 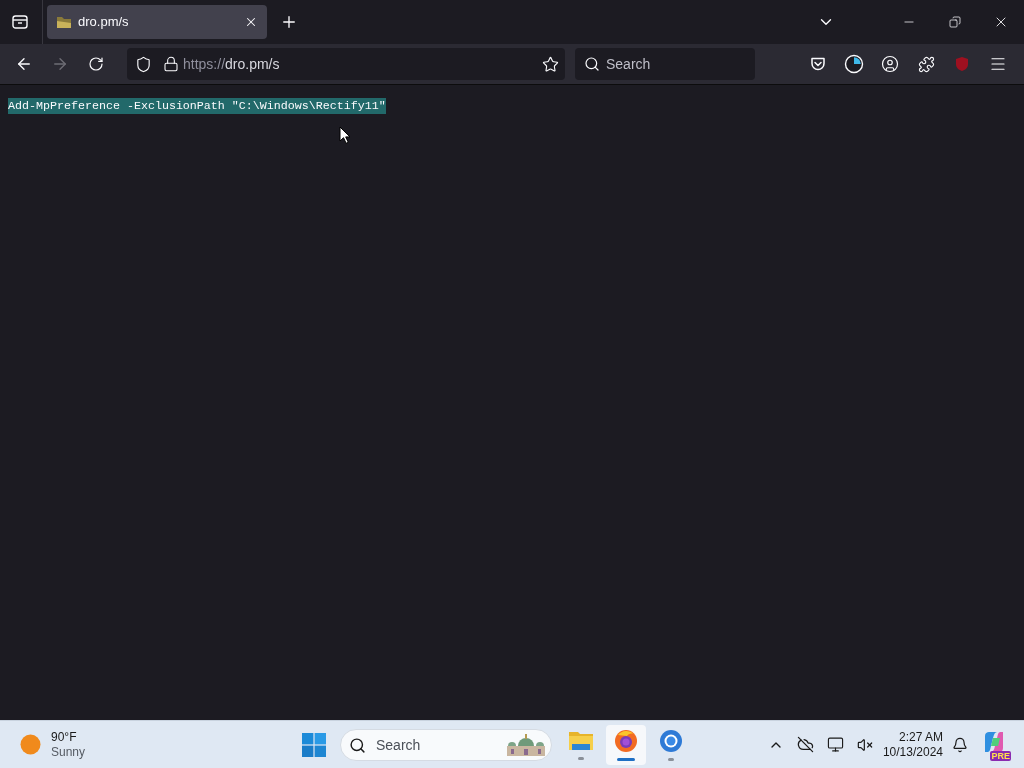 What do you see at coordinates (197, 106) in the screenshot?
I see `selected-command-text: Add-MpPreference -ExclusionPath "C:\Windows\Rectify11"` at bounding box center [197, 106].